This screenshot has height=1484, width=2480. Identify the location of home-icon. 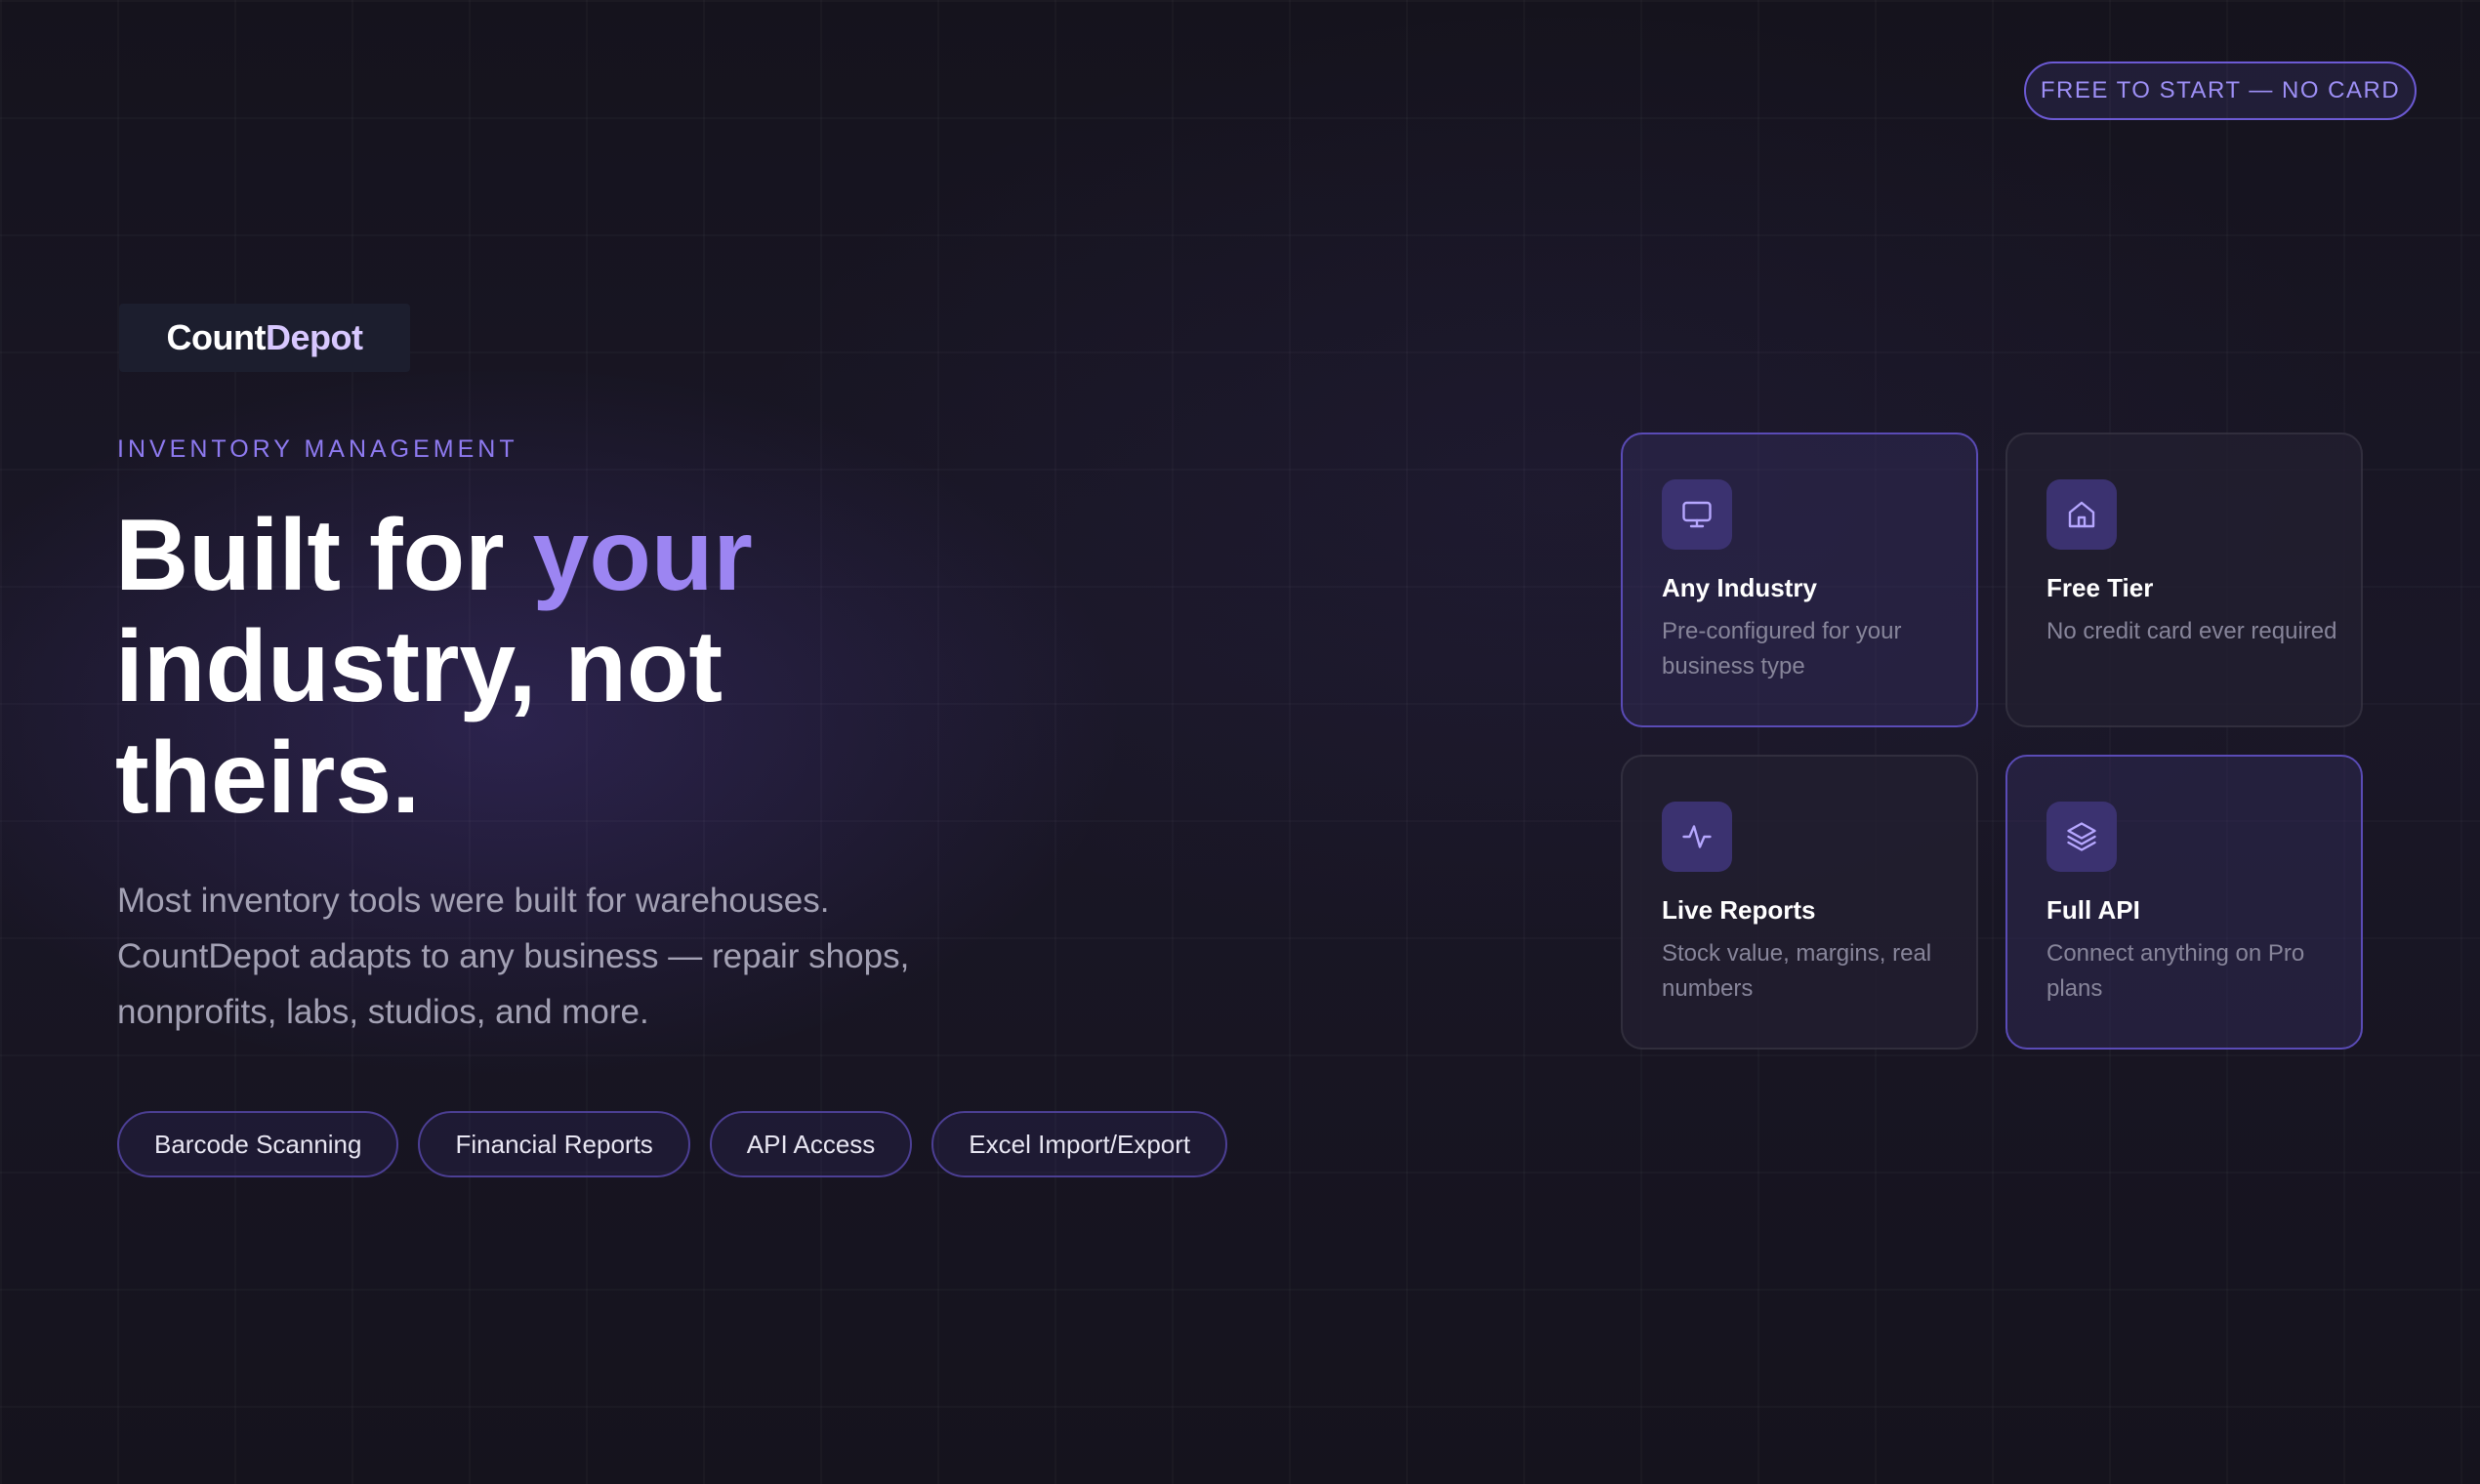
(2081, 514).